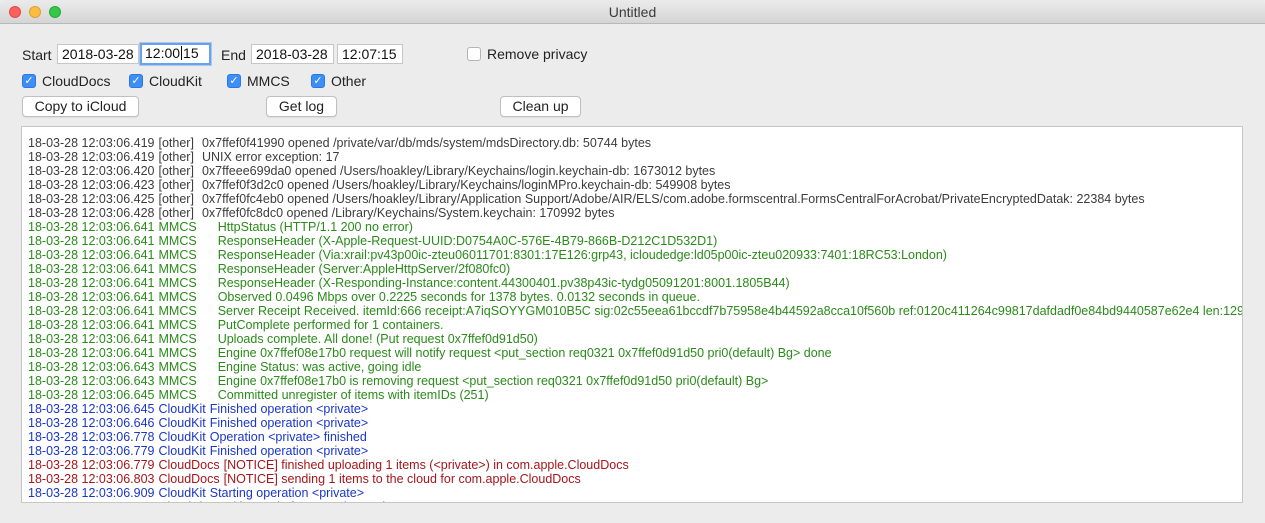 The width and height of the screenshot is (1265, 523). Describe the element at coordinates (288, 437) in the screenshot. I see `log-message: Operation <private> finished` at that location.